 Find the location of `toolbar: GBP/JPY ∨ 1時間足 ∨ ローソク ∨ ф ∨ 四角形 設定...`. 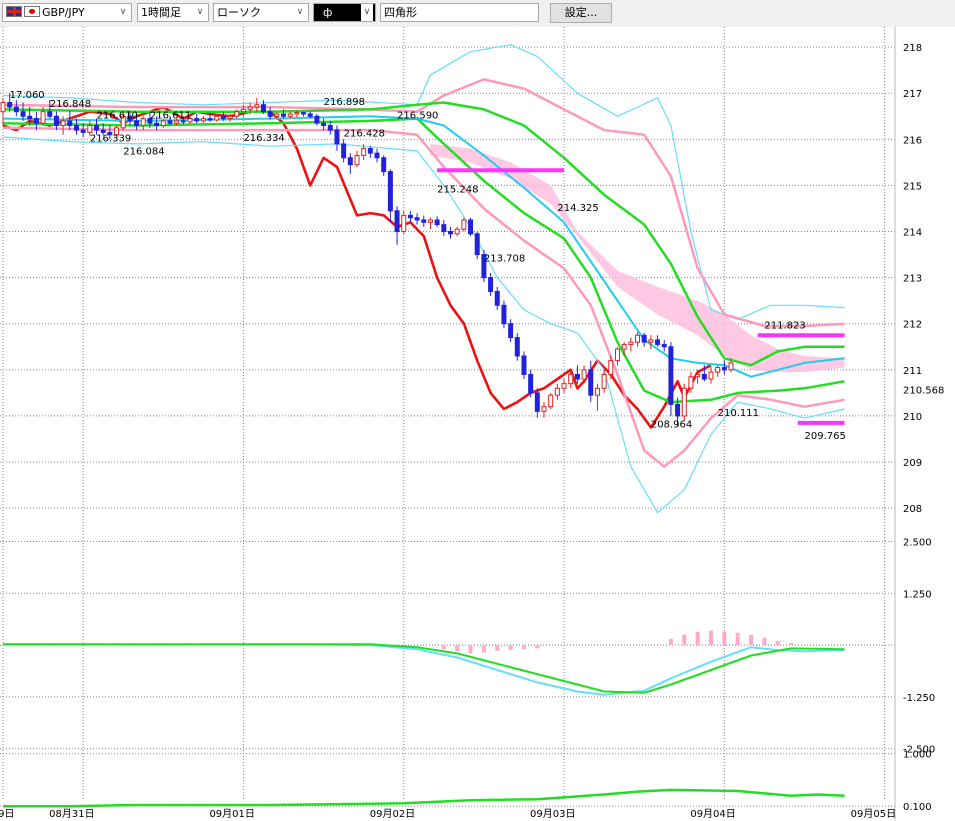

toolbar: GBP/JPY ∨ 1時間足 ∨ ローソク ∨ ф ∨ 四角形 設定... is located at coordinates (477, 14).